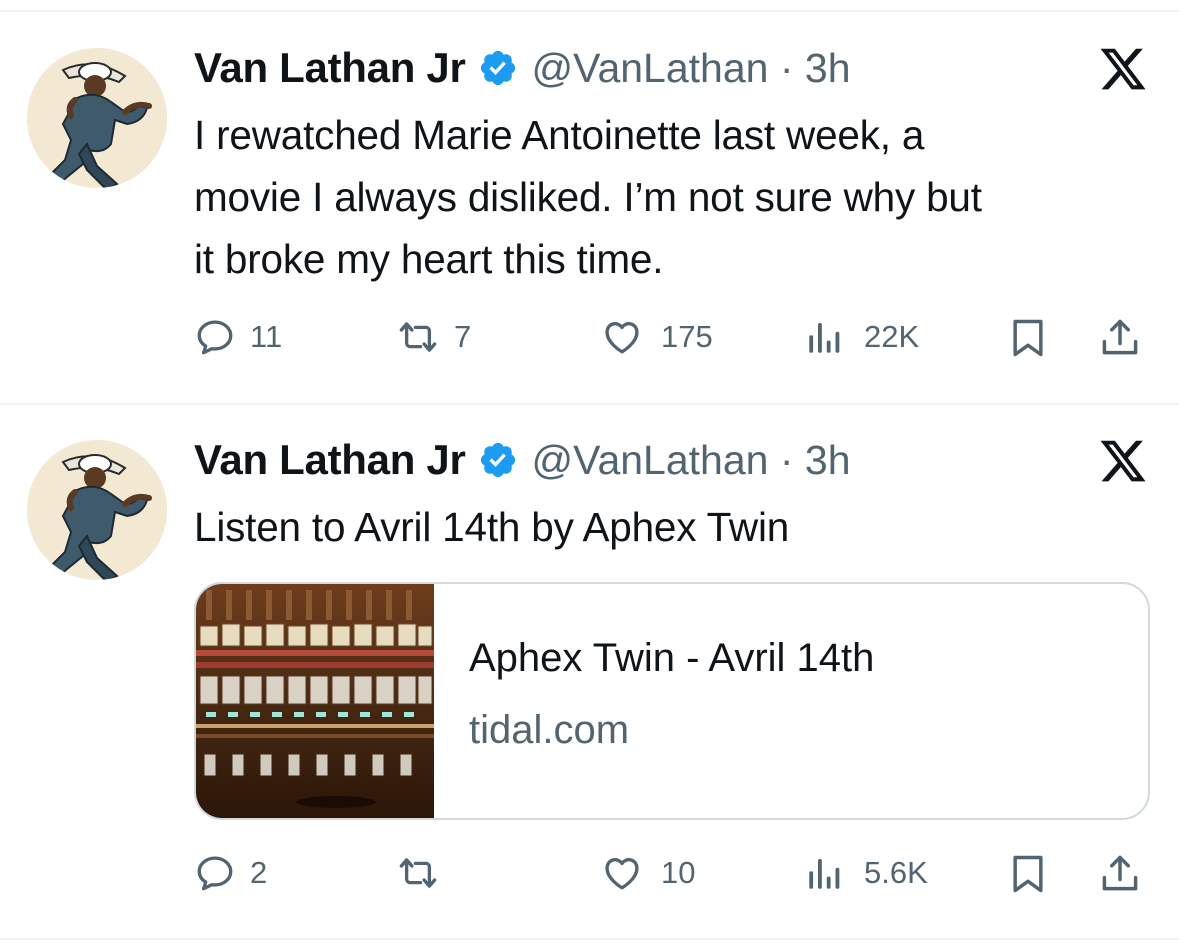 The image size is (1179, 945). I want to click on like-count: 10, so click(678, 872).